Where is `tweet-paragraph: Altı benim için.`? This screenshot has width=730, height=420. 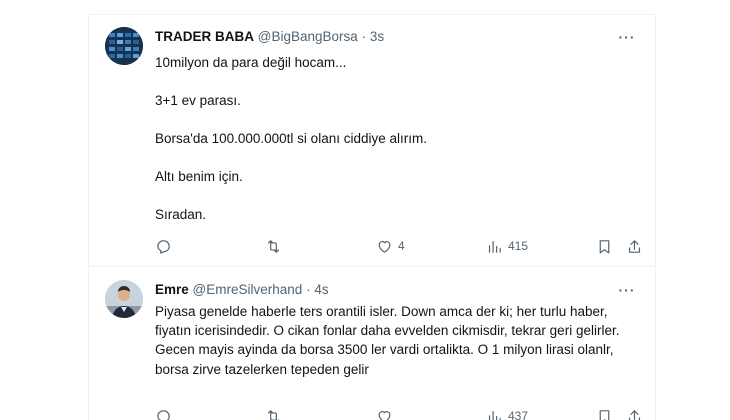
tweet-paragraph: Altı benim için. is located at coordinates (199, 176).